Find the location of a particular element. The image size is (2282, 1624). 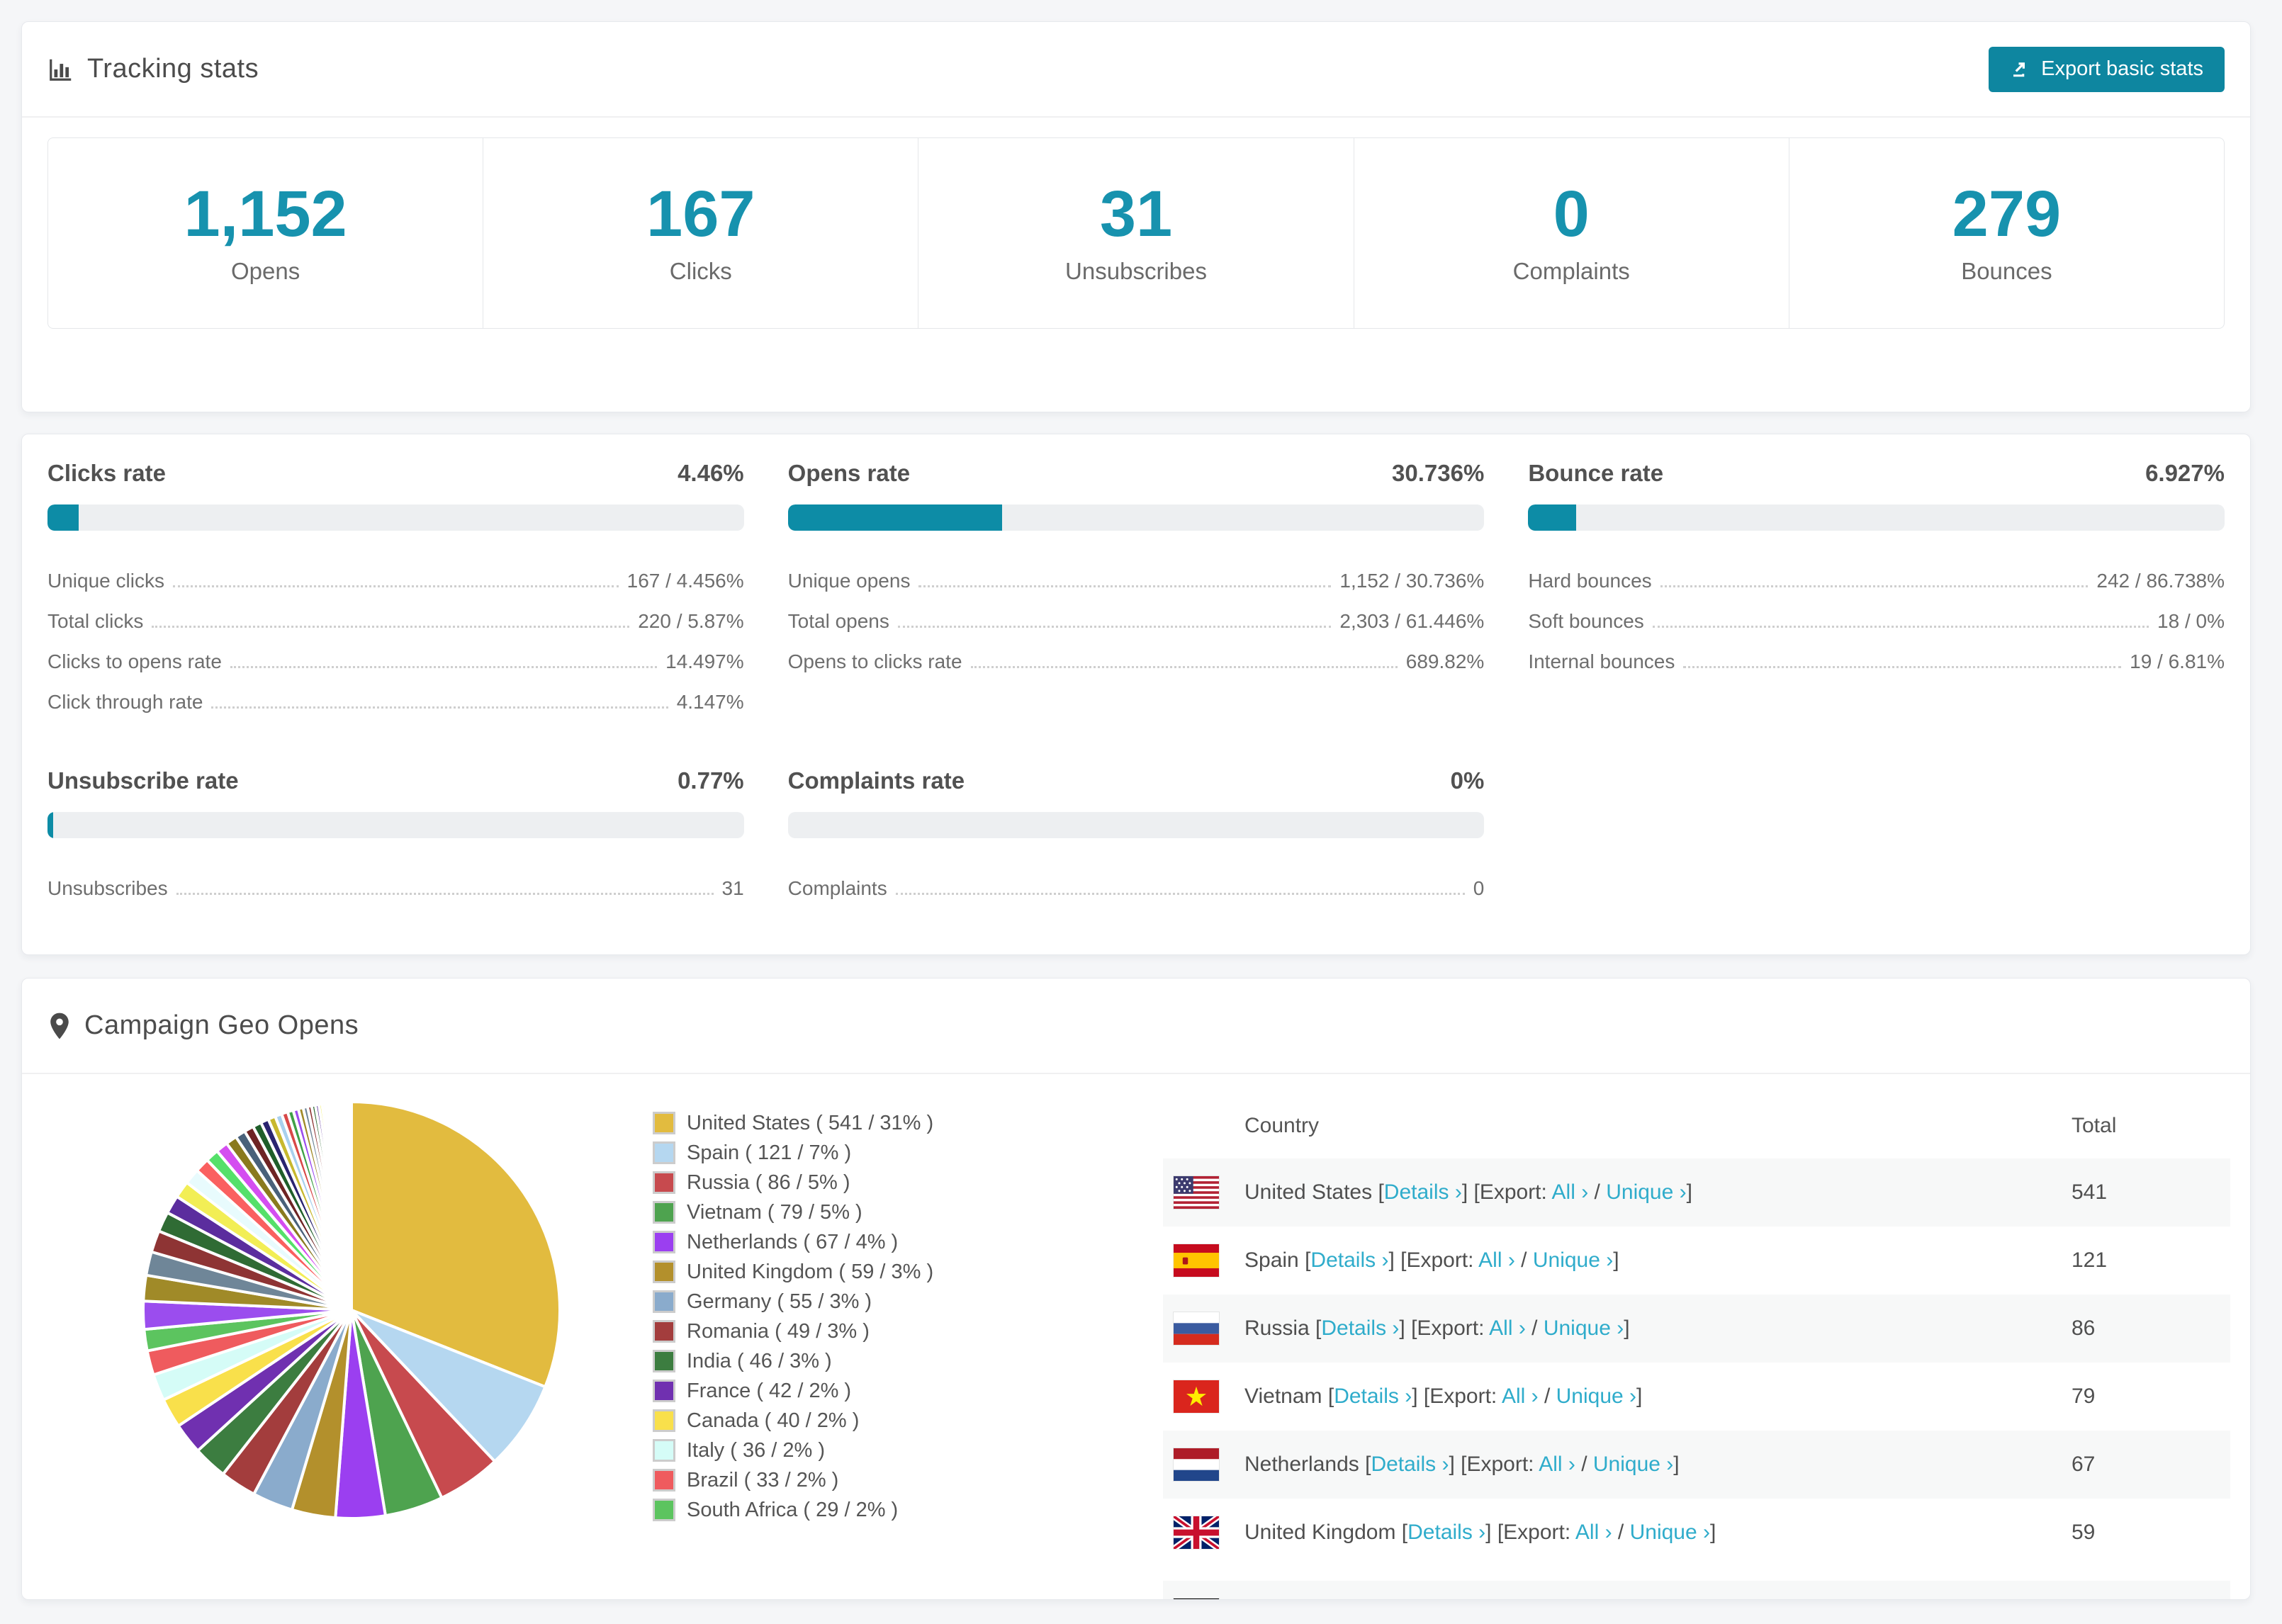

country-name: Spain [ is located at coordinates (1277, 1260).